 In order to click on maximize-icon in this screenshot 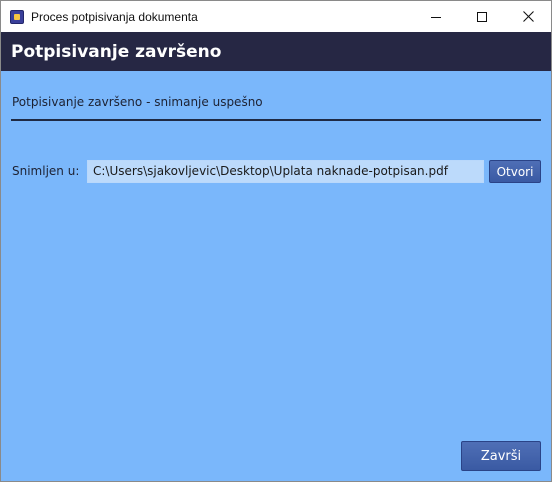, I will do `click(482, 16)`.